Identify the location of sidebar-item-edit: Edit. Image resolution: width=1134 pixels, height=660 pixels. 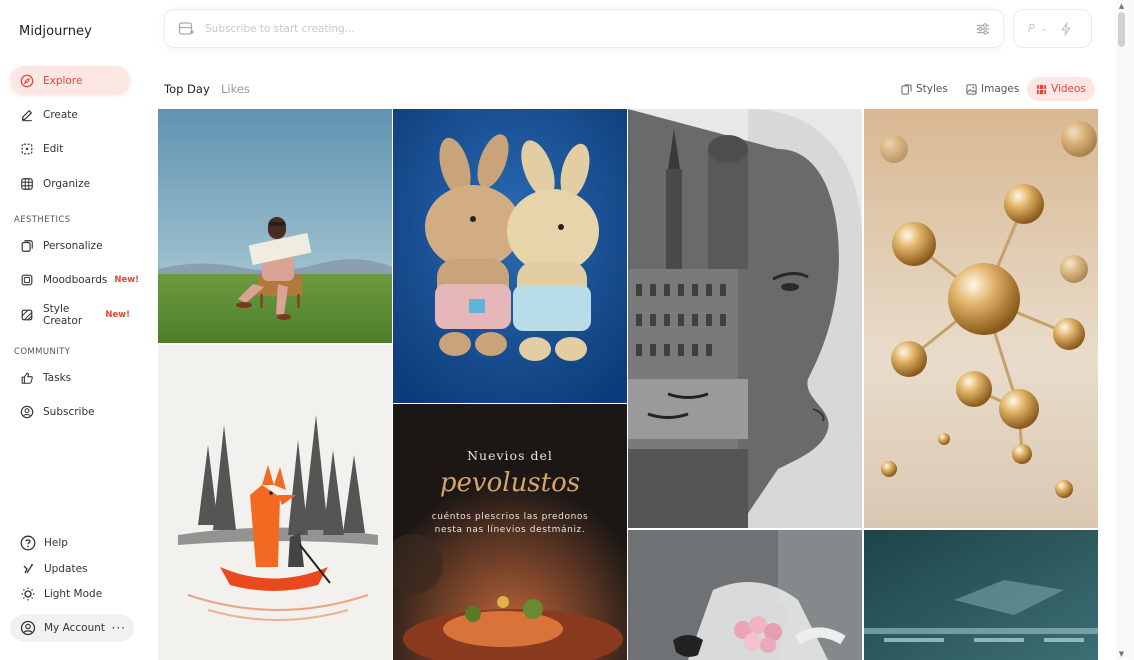
(70, 148).